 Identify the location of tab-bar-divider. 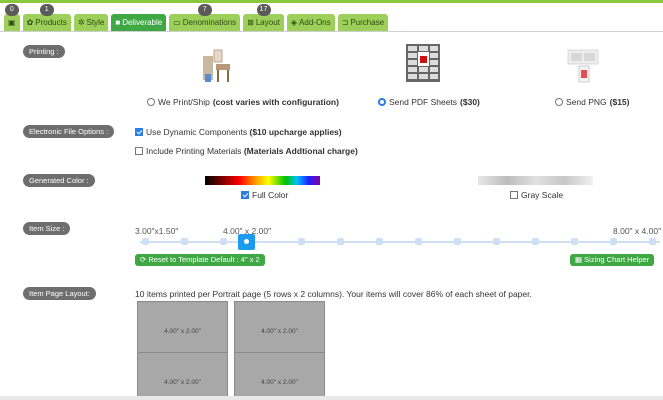
(331, 31).